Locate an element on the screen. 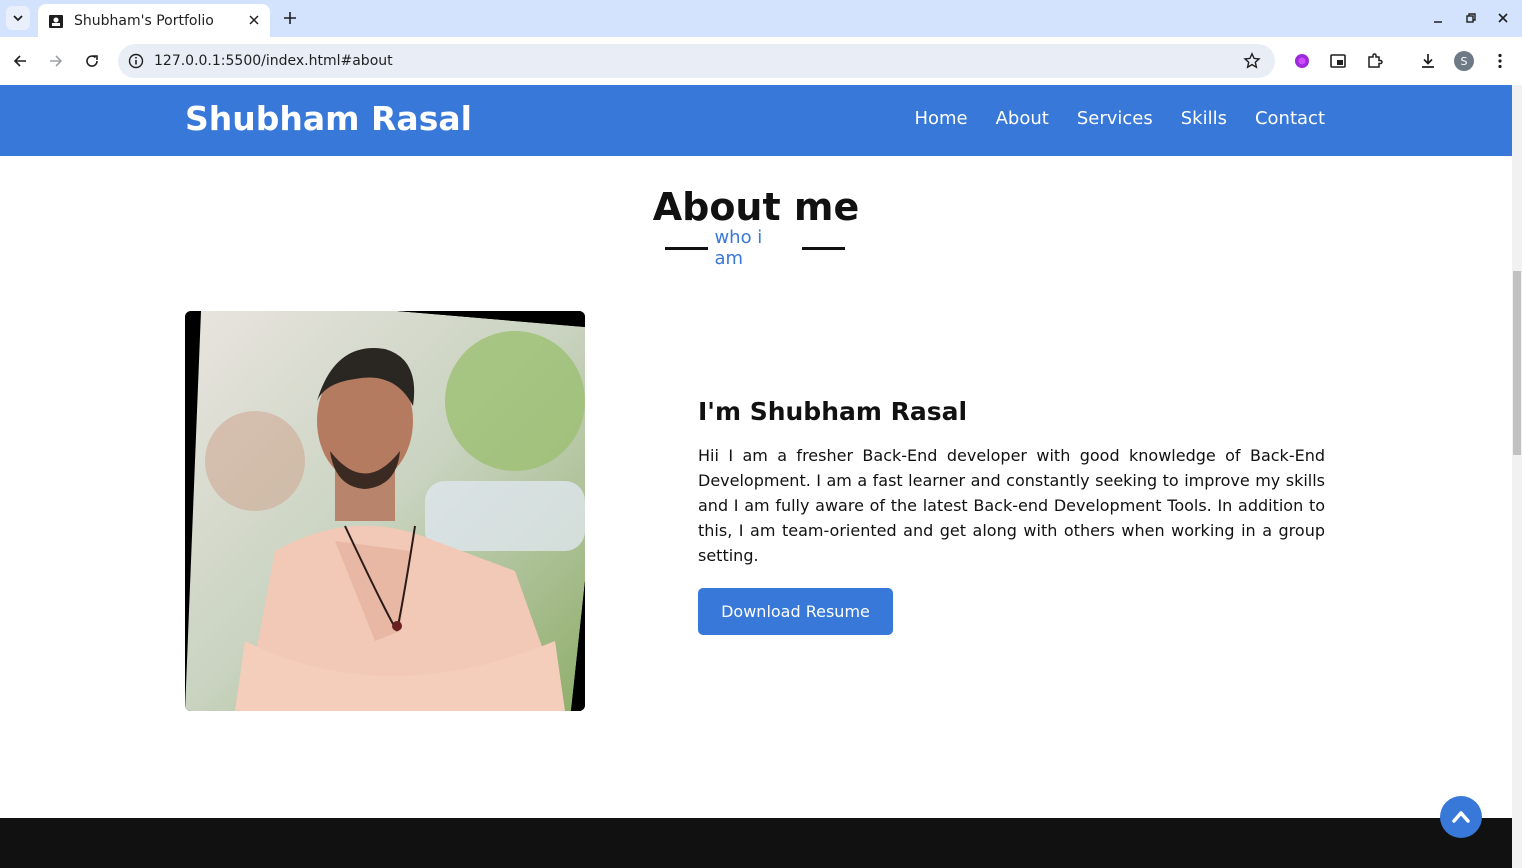 This screenshot has height=868, width=1522. tab-title: Shubham's Portfolio is located at coordinates (144, 20).